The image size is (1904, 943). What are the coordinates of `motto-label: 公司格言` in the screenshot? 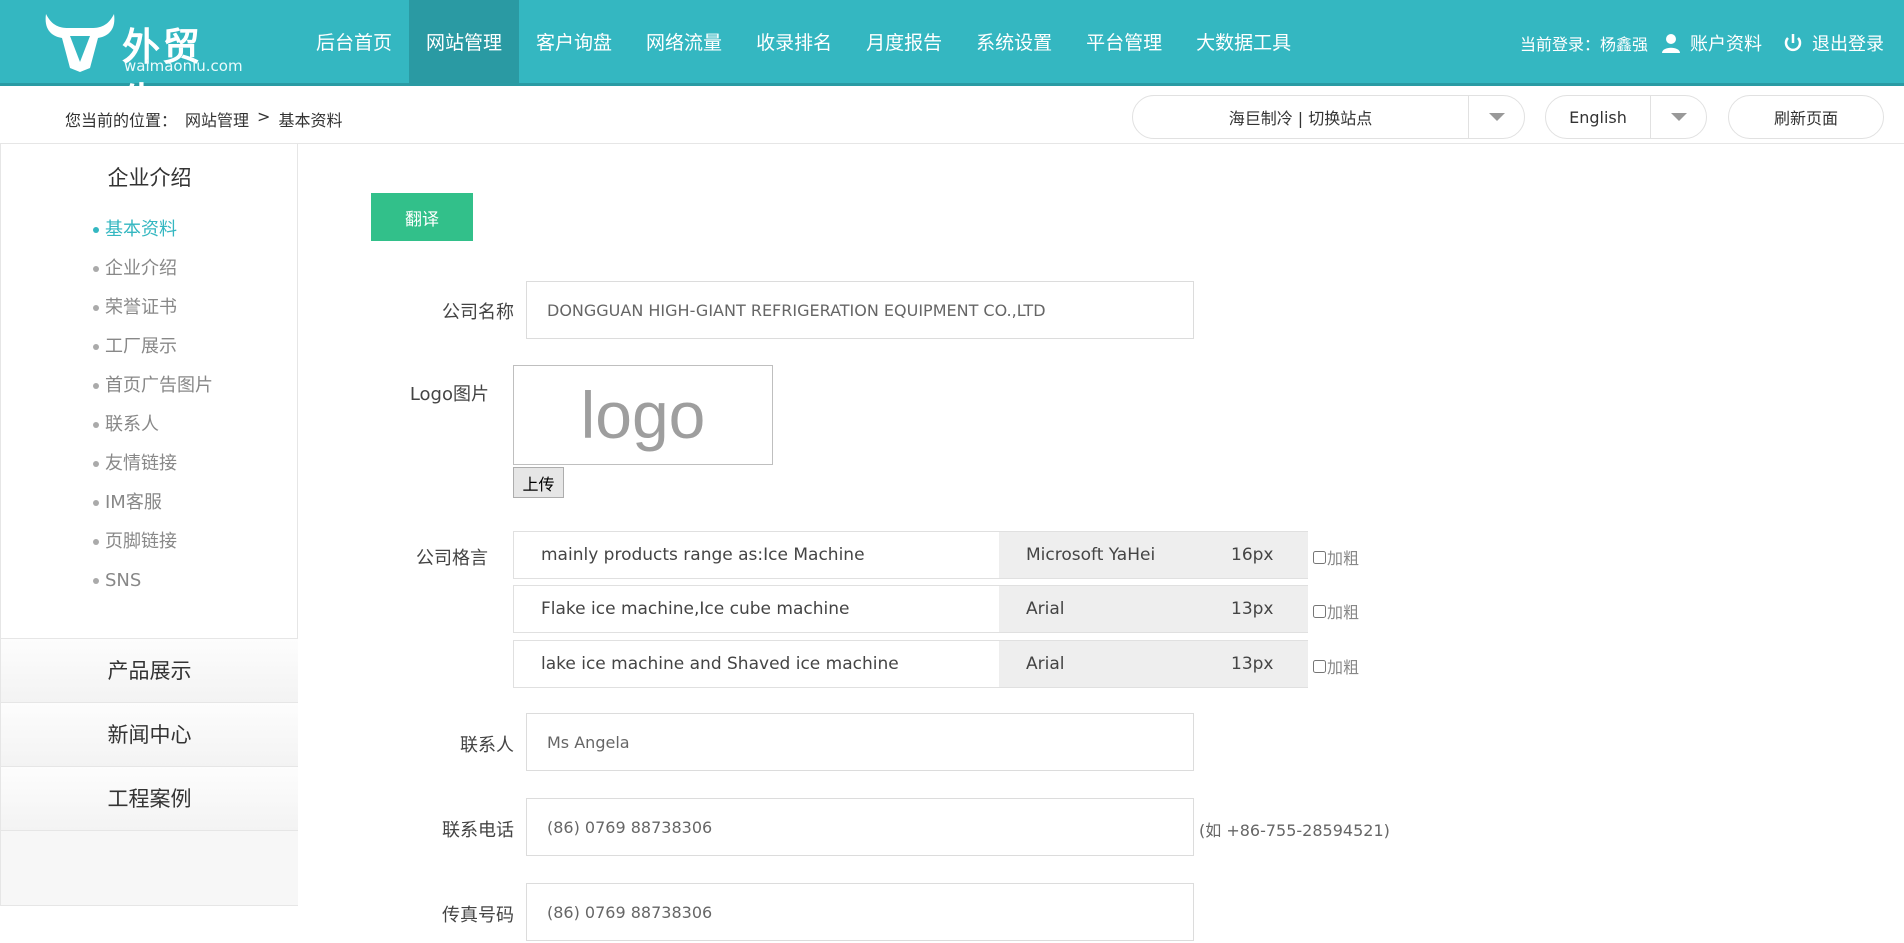 It's located at (452, 558).